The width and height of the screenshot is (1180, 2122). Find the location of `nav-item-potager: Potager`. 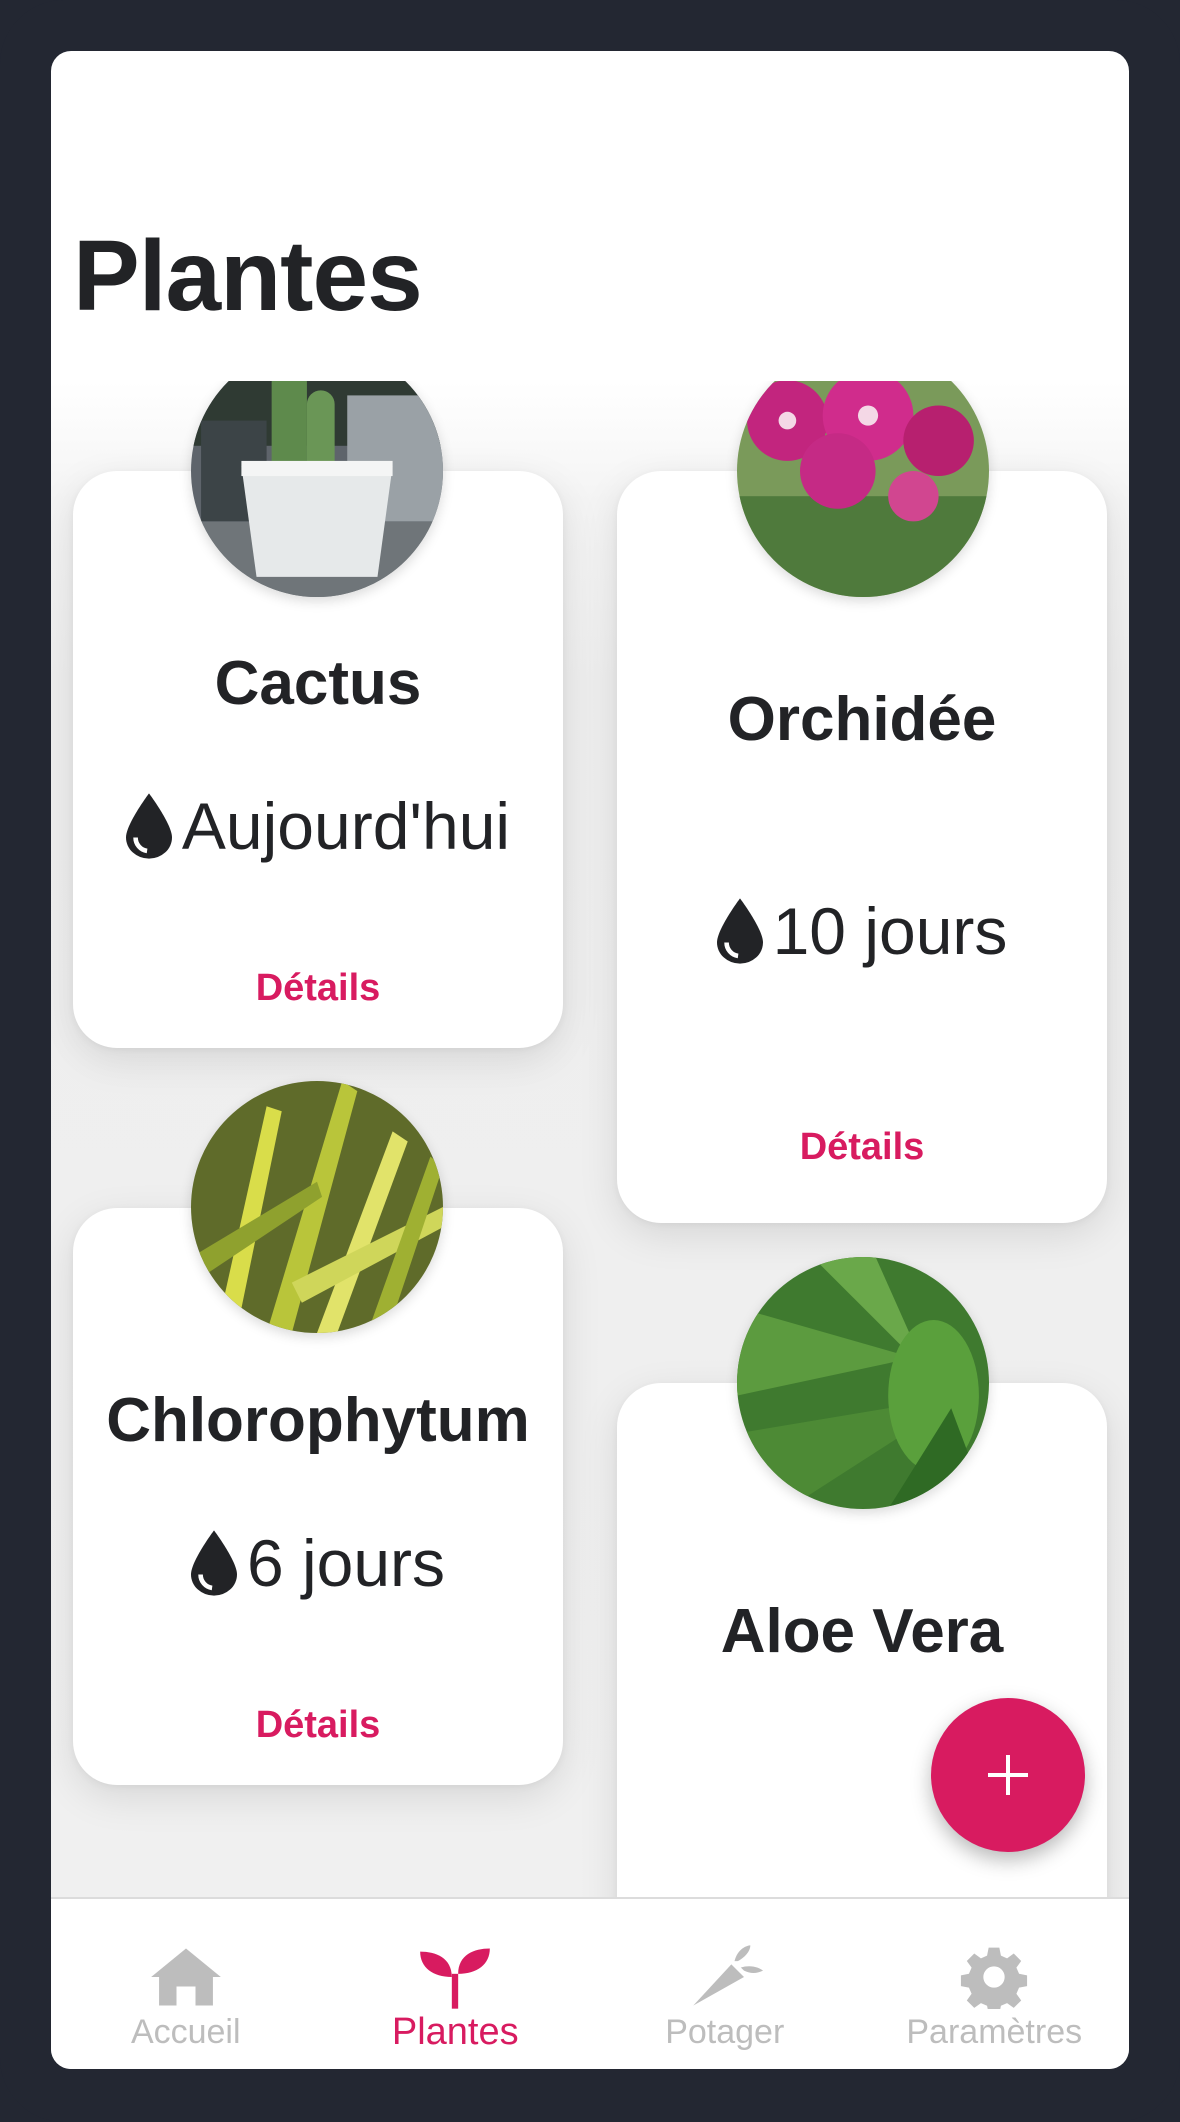

nav-item-potager: Potager is located at coordinates (725, 1984).